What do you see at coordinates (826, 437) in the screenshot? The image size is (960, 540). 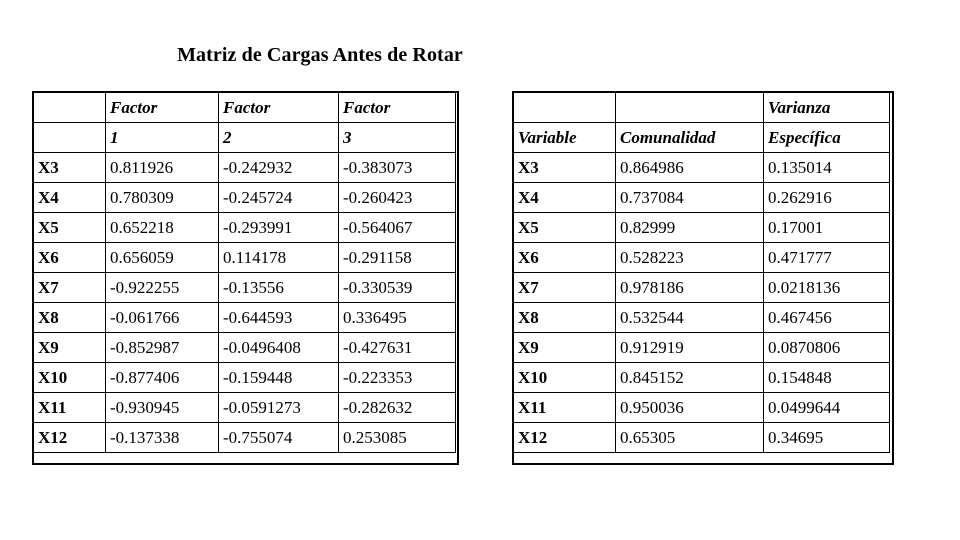 I see `communalities-value-varianza-especifica: 0.34695` at bounding box center [826, 437].